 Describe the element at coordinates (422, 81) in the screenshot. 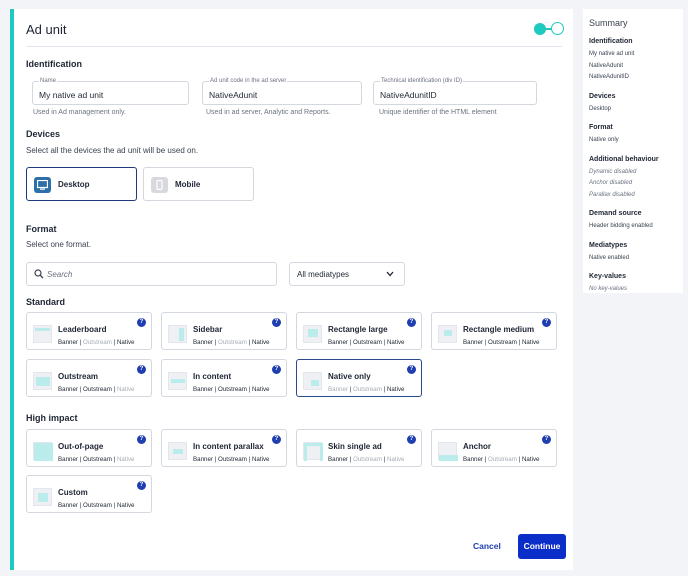

I see `technical-id-label: Technical identification (div ID)` at that location.